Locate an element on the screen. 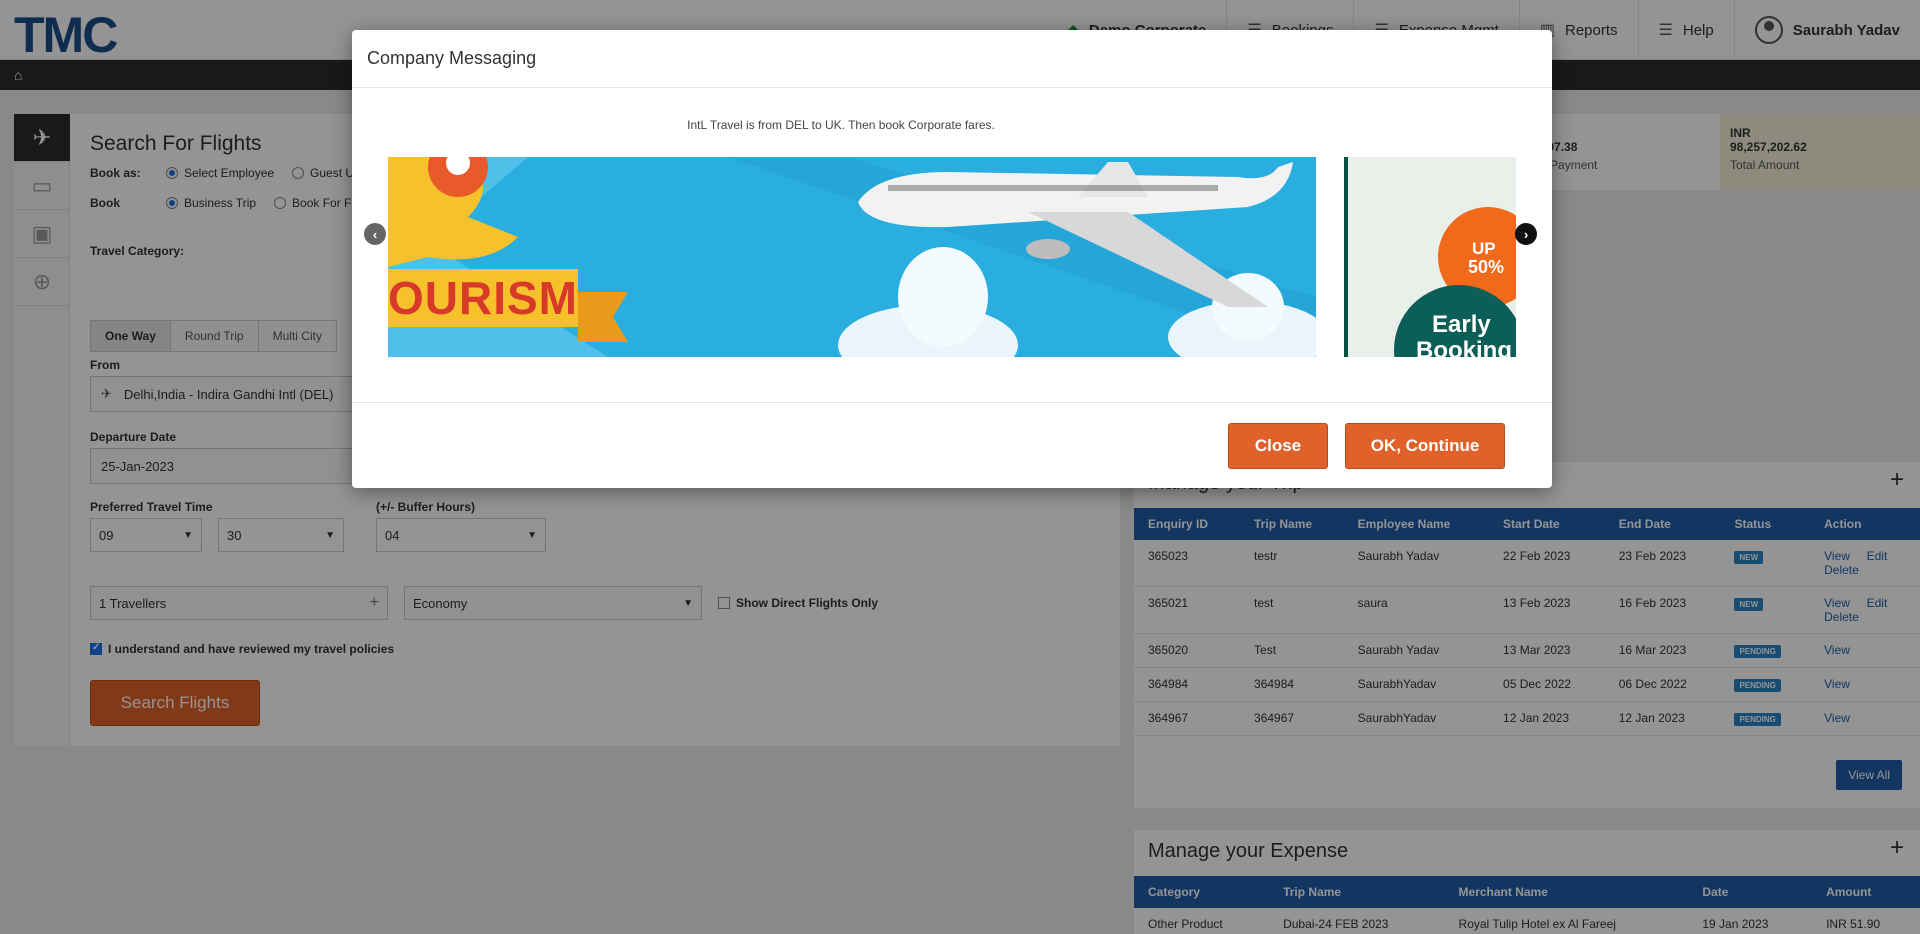 The image size is (1920, 934). ok-continue-button: OK, Continue is located at coordinates (1425, 446).